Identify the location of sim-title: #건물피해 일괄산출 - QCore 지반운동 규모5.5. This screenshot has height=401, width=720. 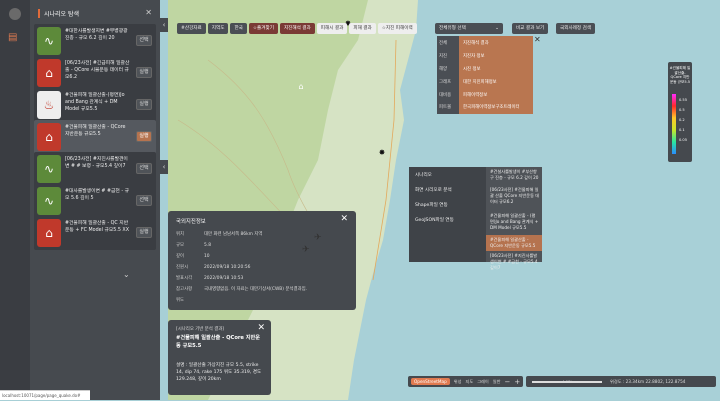
(218, 342).